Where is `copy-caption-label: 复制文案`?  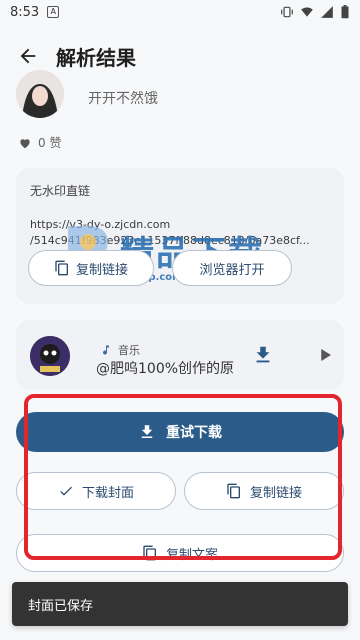 copy-caption-label: 复制文案 is located at coordinates (191, 555).